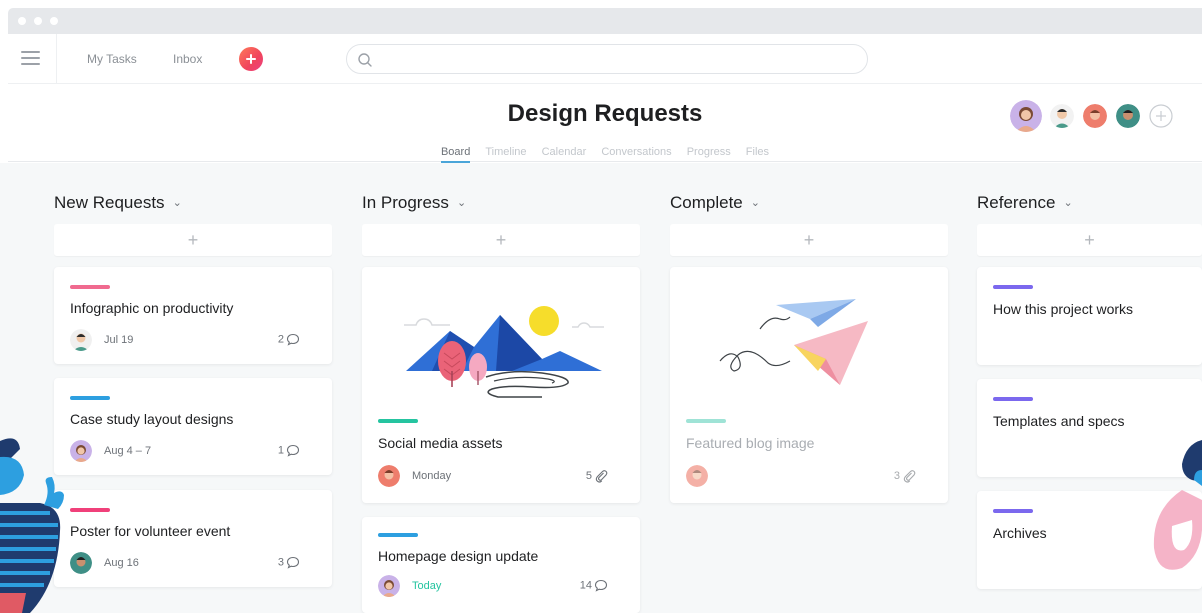 This screenshot has width=1202, height=613. I want to click on task-name: Archives, so click(1020, 533).